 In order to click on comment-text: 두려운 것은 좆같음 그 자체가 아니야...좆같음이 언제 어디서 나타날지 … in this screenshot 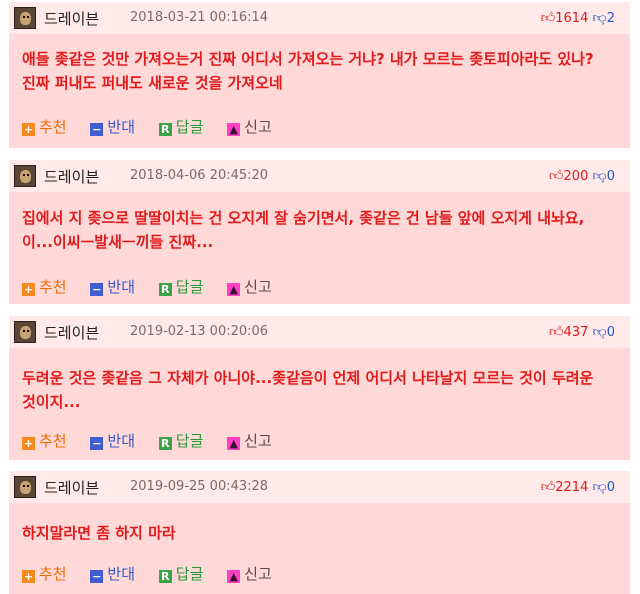, I will do `click(308, 390)`.